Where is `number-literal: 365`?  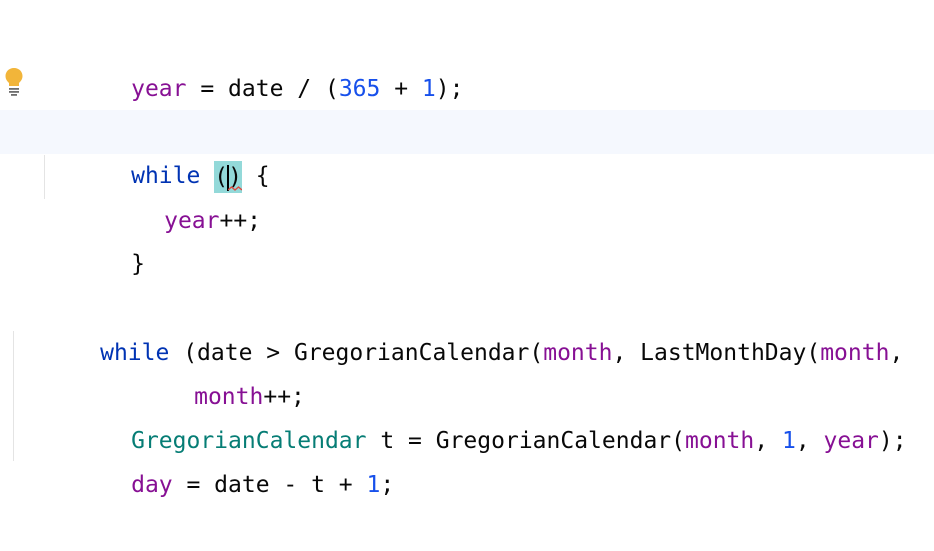
number-literal: 365 is located at coordinates (359, 89).